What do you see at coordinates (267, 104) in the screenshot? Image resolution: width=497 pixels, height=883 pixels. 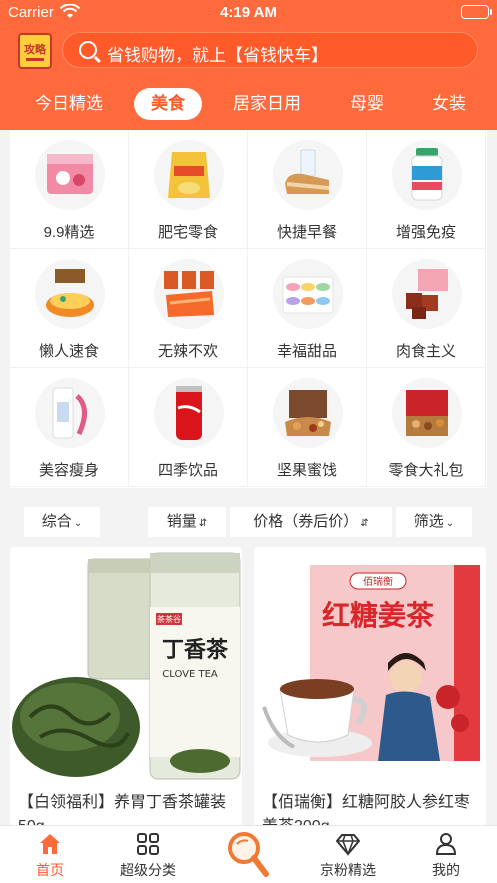 I see `tab-household: 居家日用` at bounding box center [267, 104].